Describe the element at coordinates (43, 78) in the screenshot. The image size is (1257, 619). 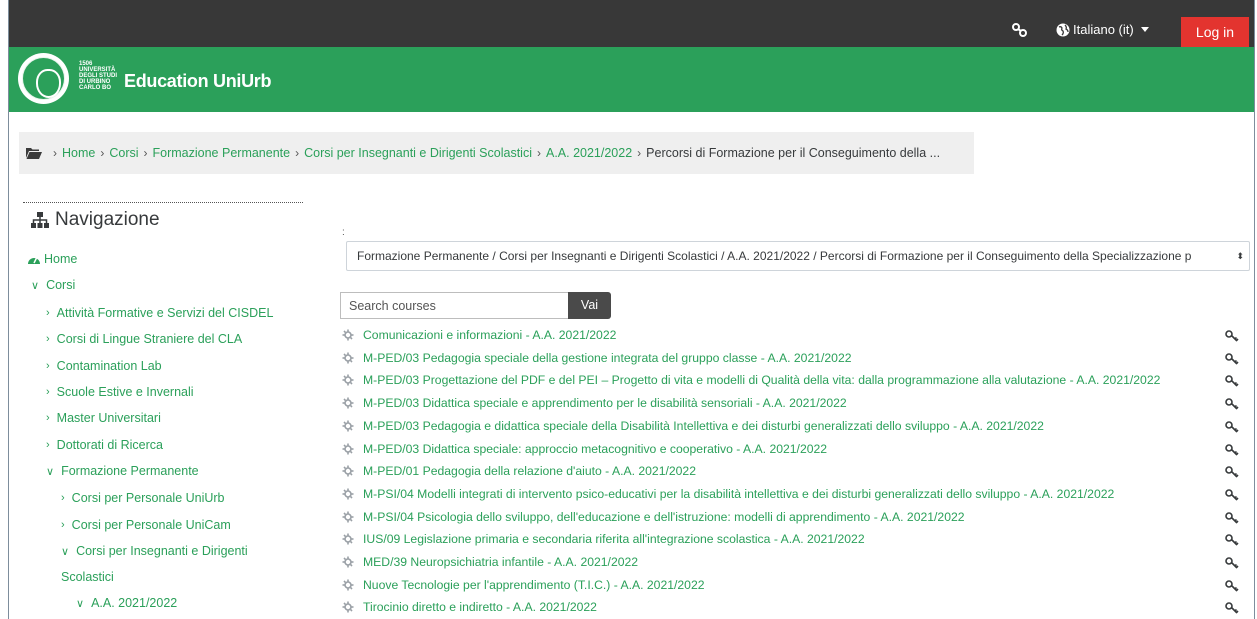
I see `university-seal-logo` at that location.